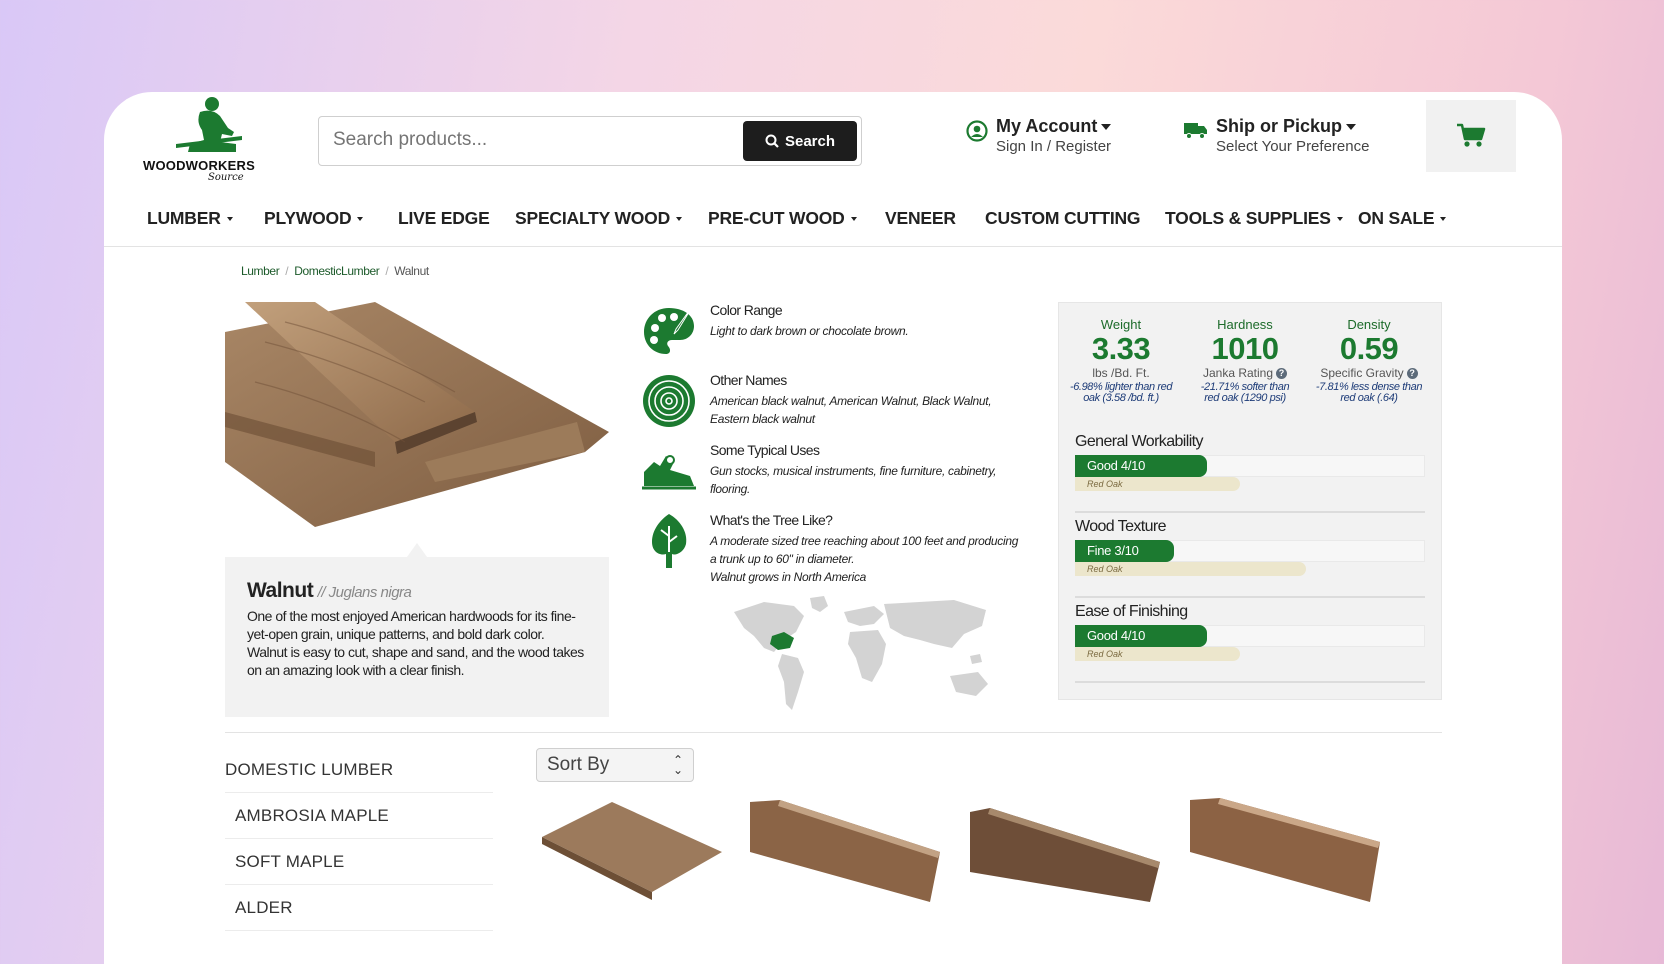  Describe the element at coordinates (1121, 373) in the screenshot. I see `stat-unit-text: lbs /Bd. Ft.` at that location.